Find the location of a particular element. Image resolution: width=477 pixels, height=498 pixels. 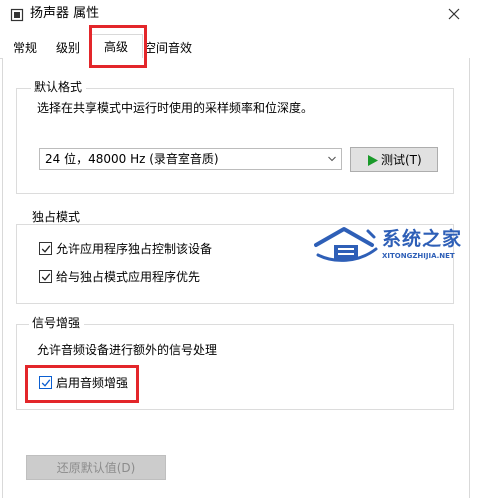

watermark-url: XITONGZHIJIA.NET is located at coordinates (418, 256).